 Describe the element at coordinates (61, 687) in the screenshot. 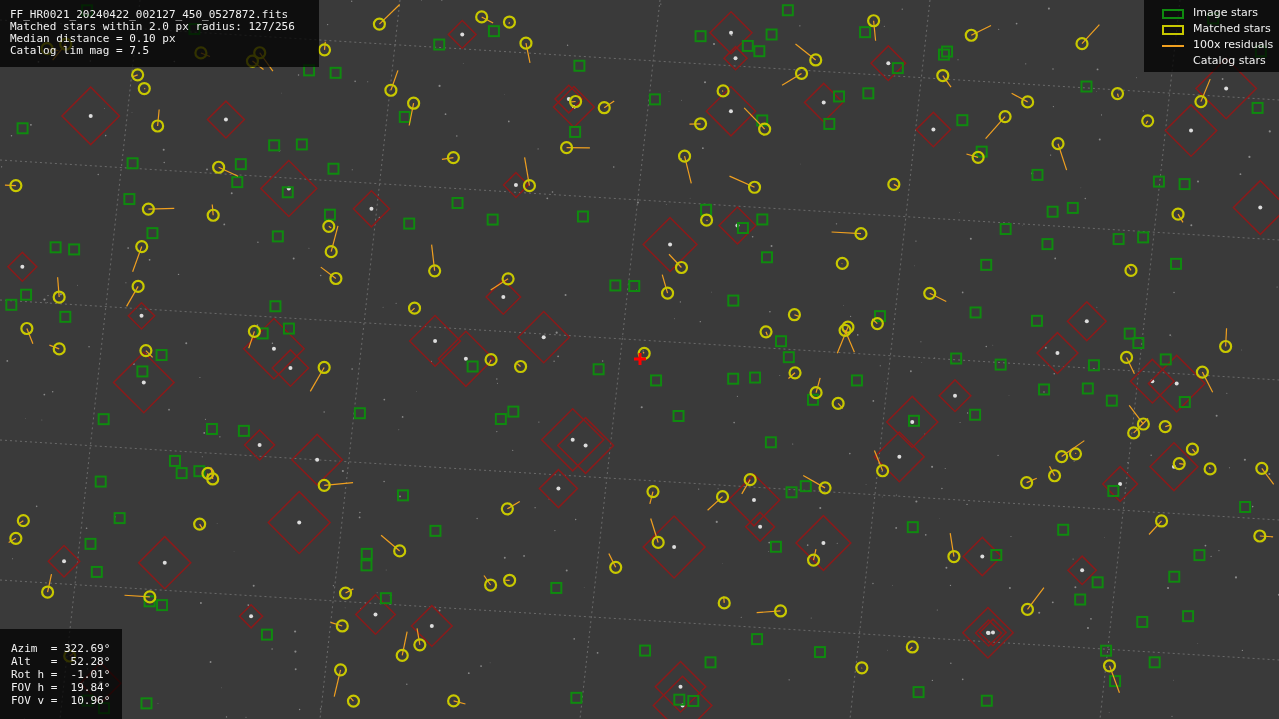

I see `pointing-text: FOV h = 19.84°` at that location.